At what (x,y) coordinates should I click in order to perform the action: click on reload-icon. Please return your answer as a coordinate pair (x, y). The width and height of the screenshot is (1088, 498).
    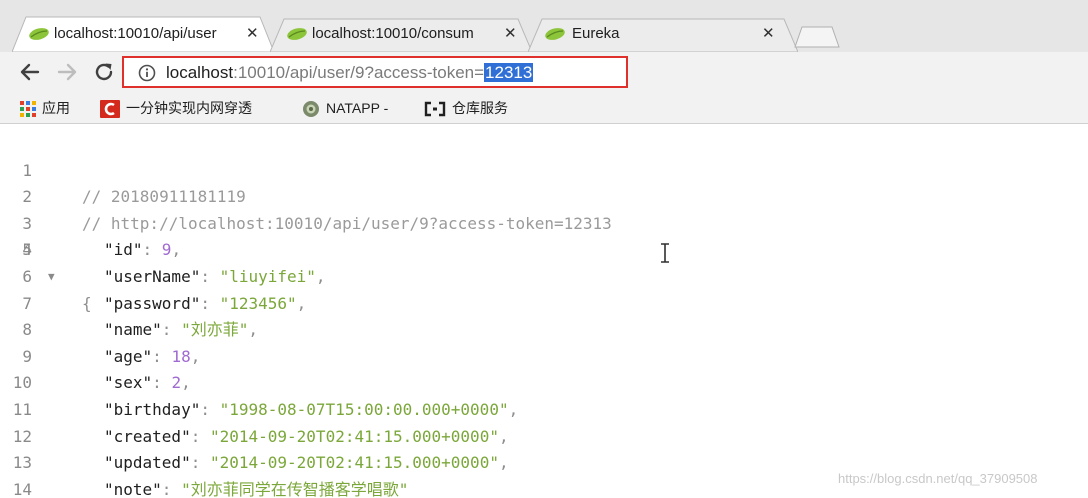
    Looking at the image, I should click on (104, 72).